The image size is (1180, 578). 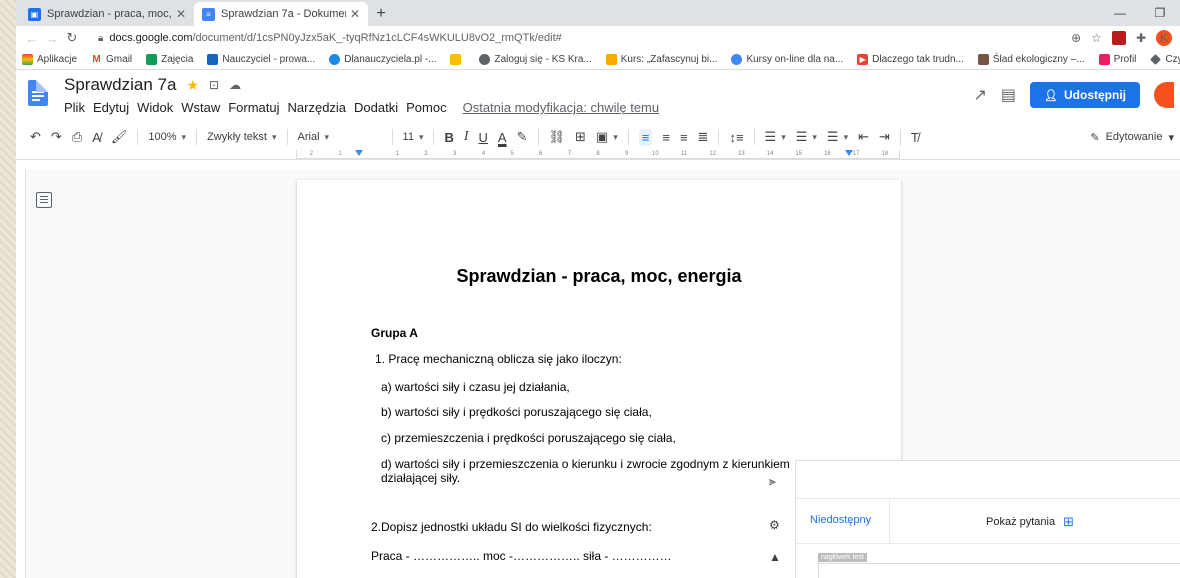 I want to click on extensions-puzzle-icon: ✚, so click(x=1141, y=38).